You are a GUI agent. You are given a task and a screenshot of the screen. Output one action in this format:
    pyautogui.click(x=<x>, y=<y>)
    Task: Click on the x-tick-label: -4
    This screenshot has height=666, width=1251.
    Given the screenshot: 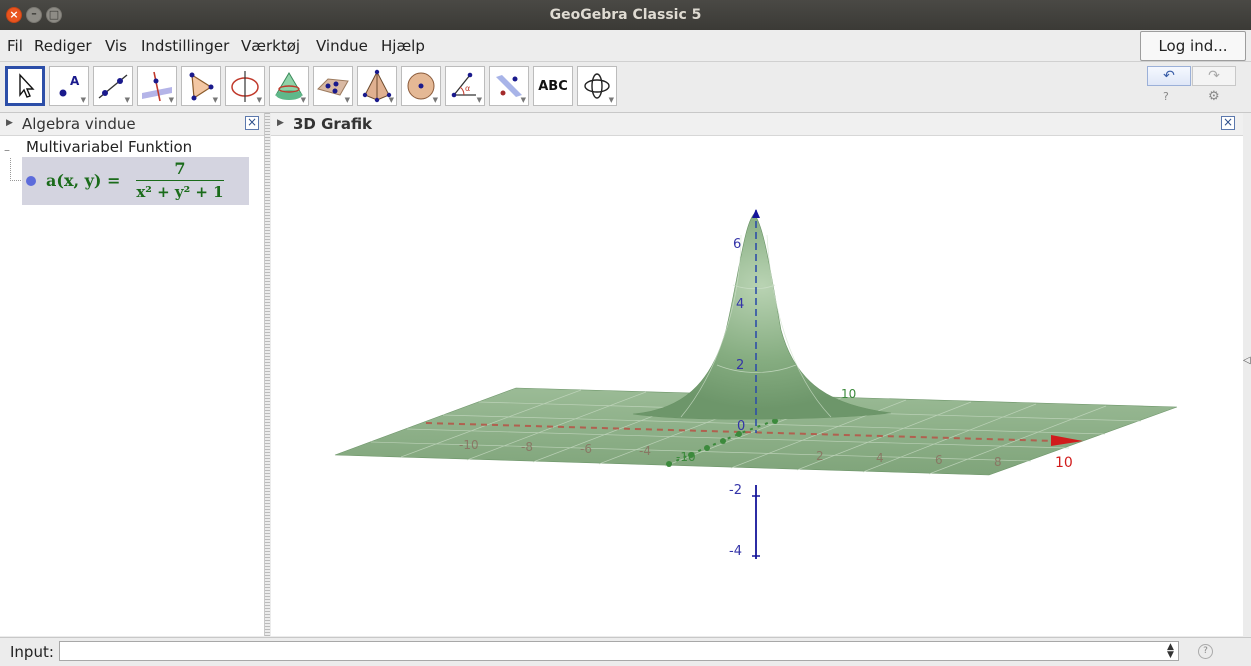 What is the action you would take?
    pyautogui.click(x=645, y=451)
    